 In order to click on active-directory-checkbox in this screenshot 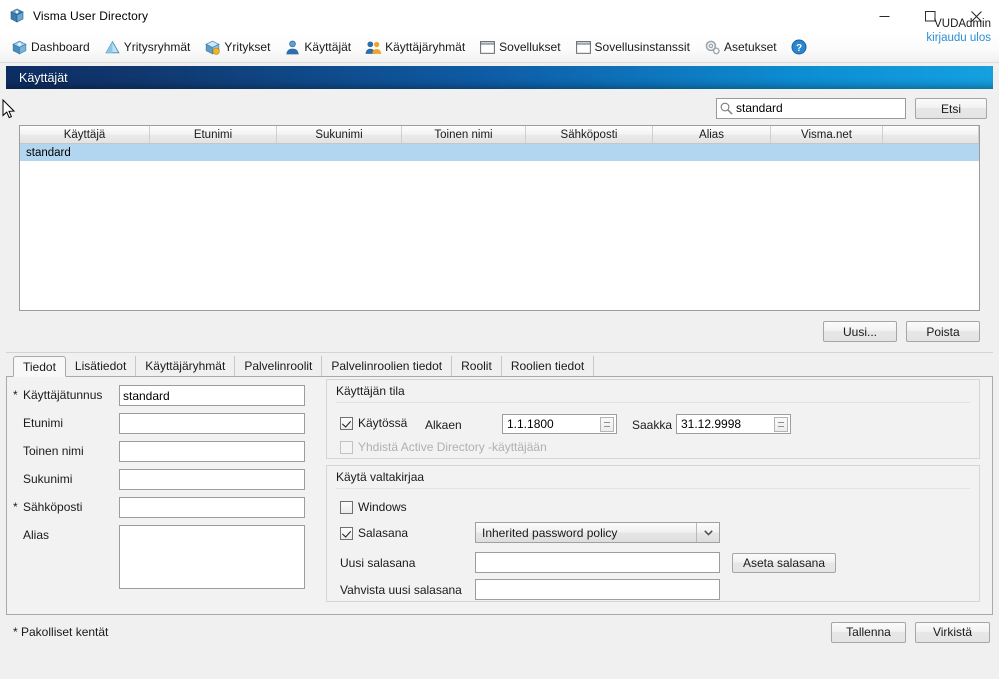, I will do `click(346, 447)`.